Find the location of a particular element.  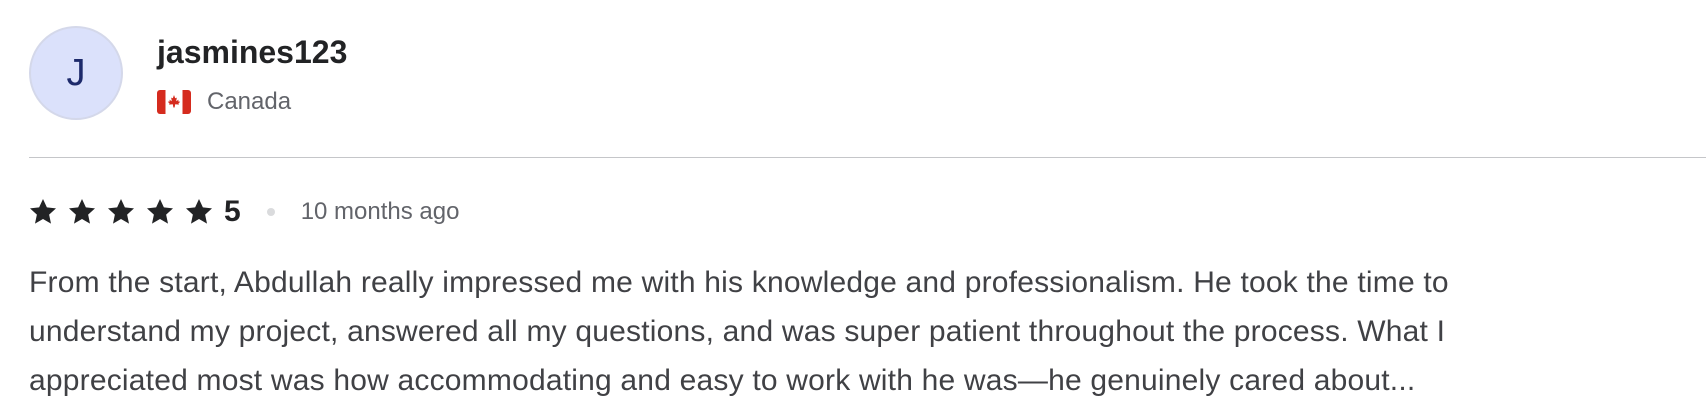

avatar-initial: J is located at coordinates (76, 72).